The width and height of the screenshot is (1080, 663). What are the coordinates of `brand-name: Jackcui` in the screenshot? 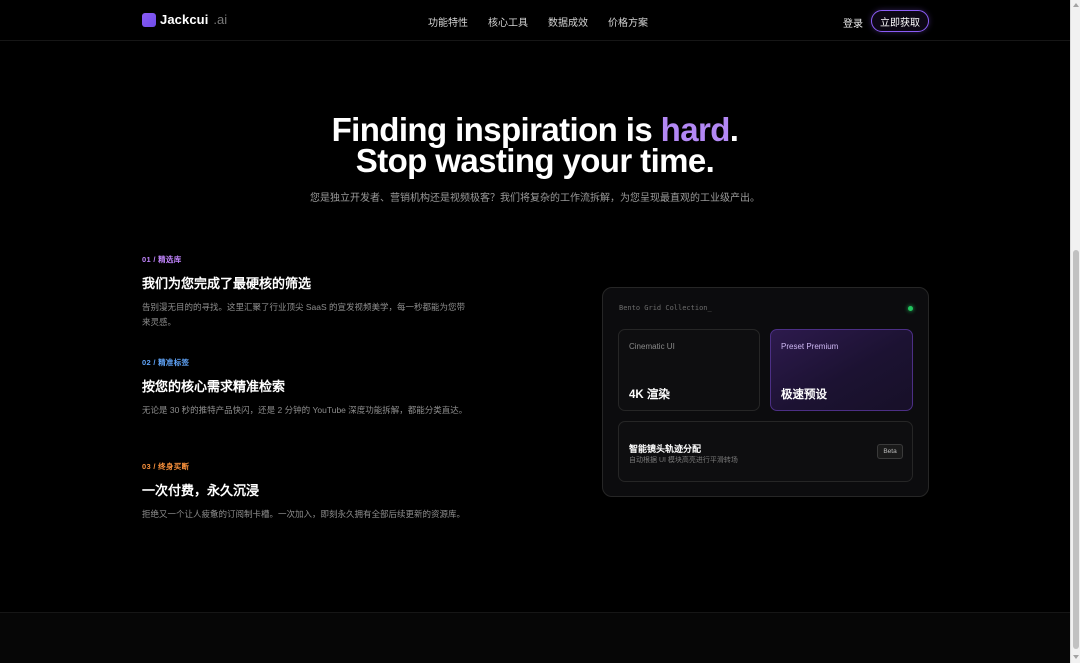 It's located at (184, 19).